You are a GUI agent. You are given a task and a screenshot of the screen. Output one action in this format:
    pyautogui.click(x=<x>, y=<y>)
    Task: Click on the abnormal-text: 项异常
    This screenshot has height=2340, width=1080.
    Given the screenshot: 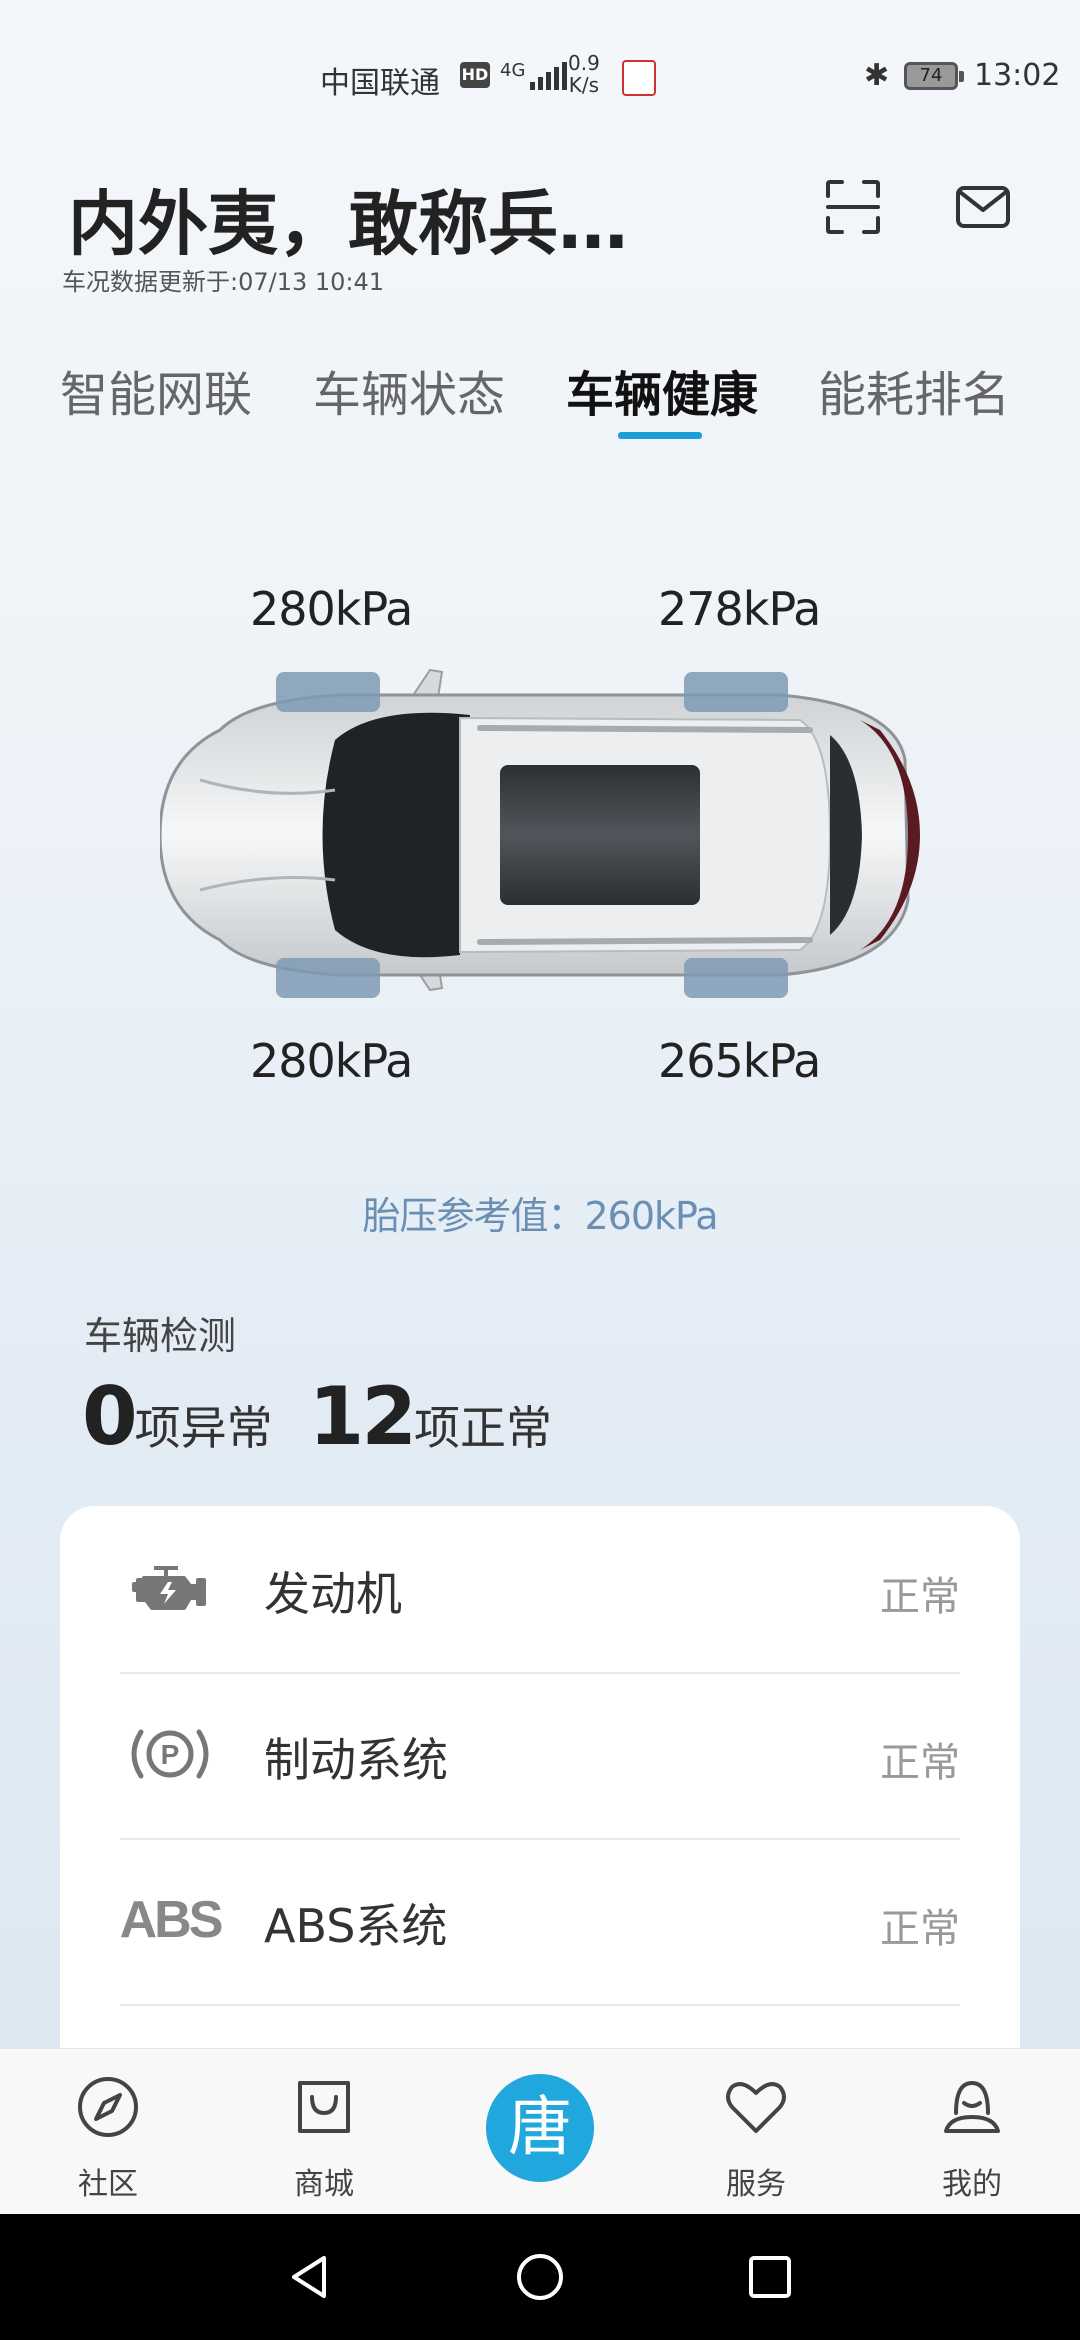 What is the action you would take?
    pyautogui.click(x=203, y=1428)
    